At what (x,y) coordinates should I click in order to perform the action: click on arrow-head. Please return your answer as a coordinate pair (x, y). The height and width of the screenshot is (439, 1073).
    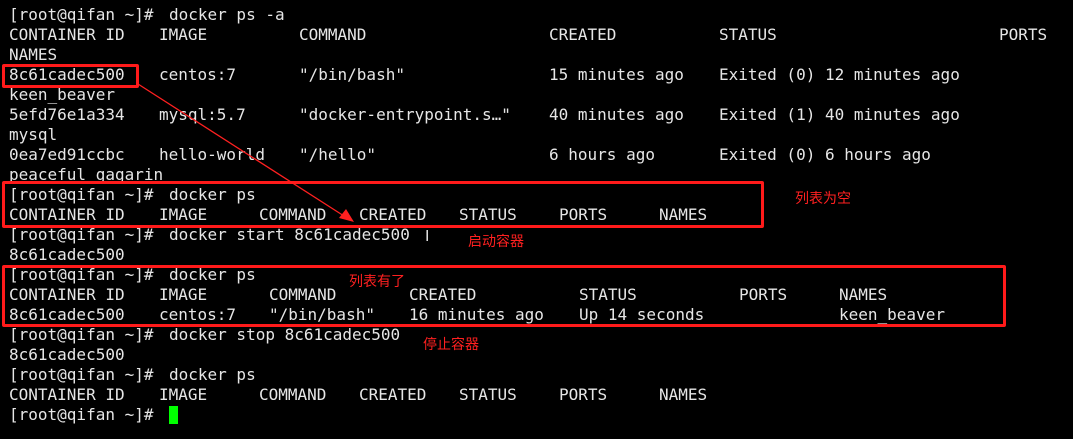
    Looking at the image, I should click on (346, 215).